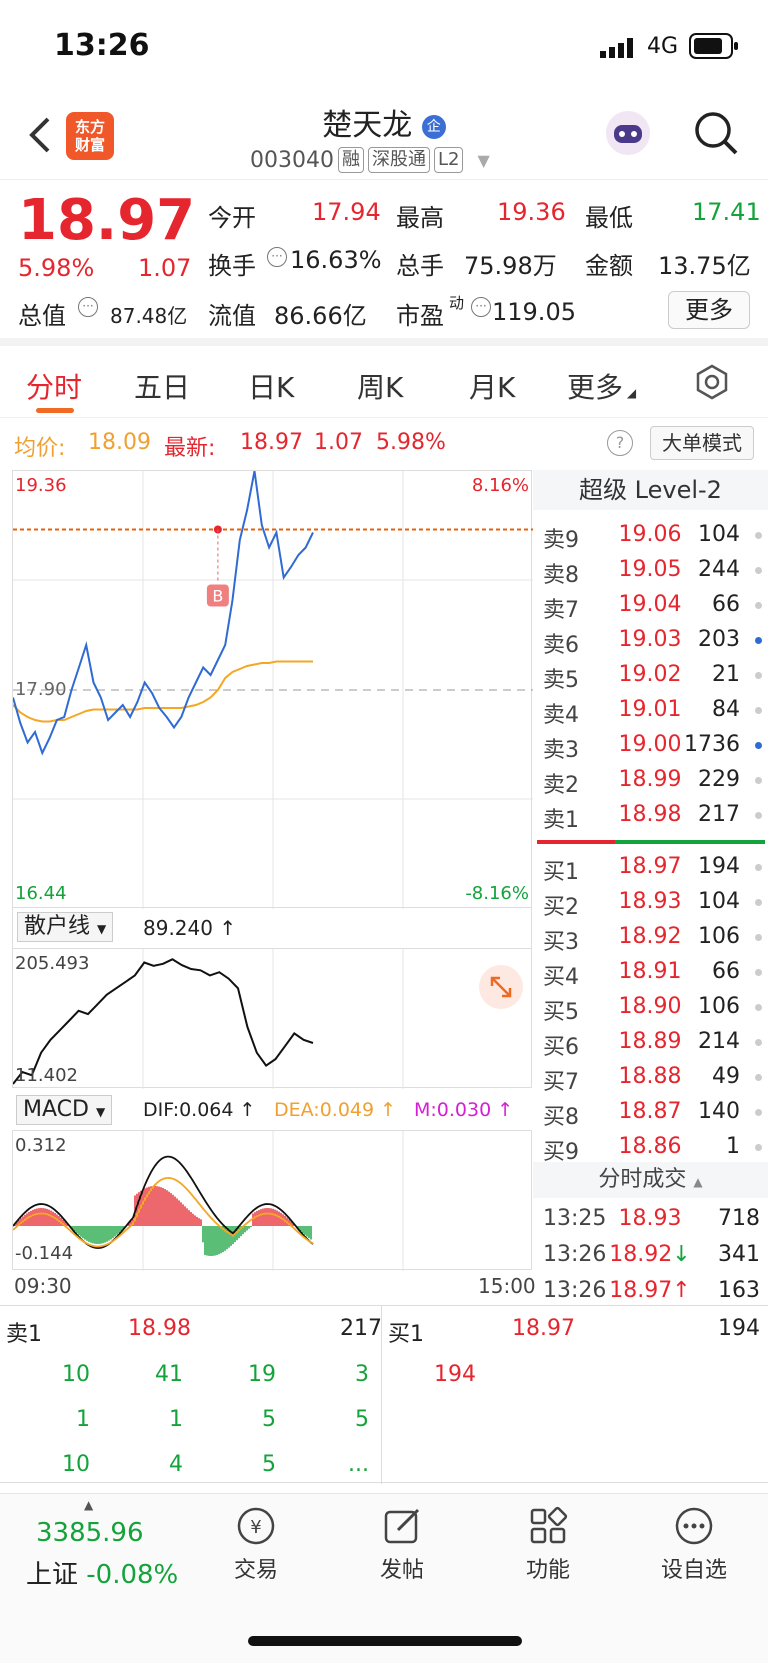  Describe the element at coordinates (64, 1110) in the screenshot. I see `macd-dropdown: MACD ▼` at that location.